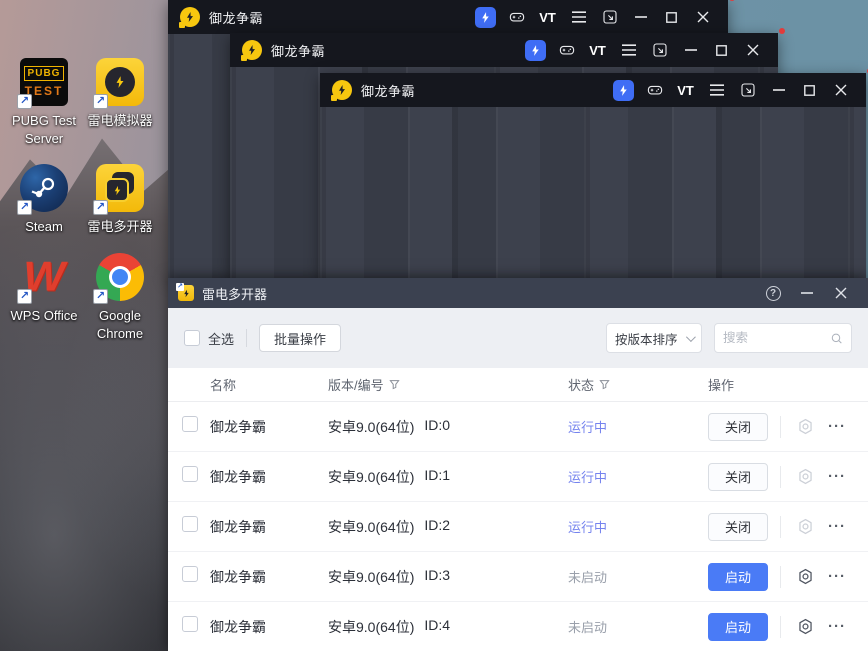 The width and height of the screenshot is (868, 651). Describe the element at coordinates (120, 297) in the screenshot. I see `desktop-icon-google-chrome: ↗ Google Chrome` at that location.